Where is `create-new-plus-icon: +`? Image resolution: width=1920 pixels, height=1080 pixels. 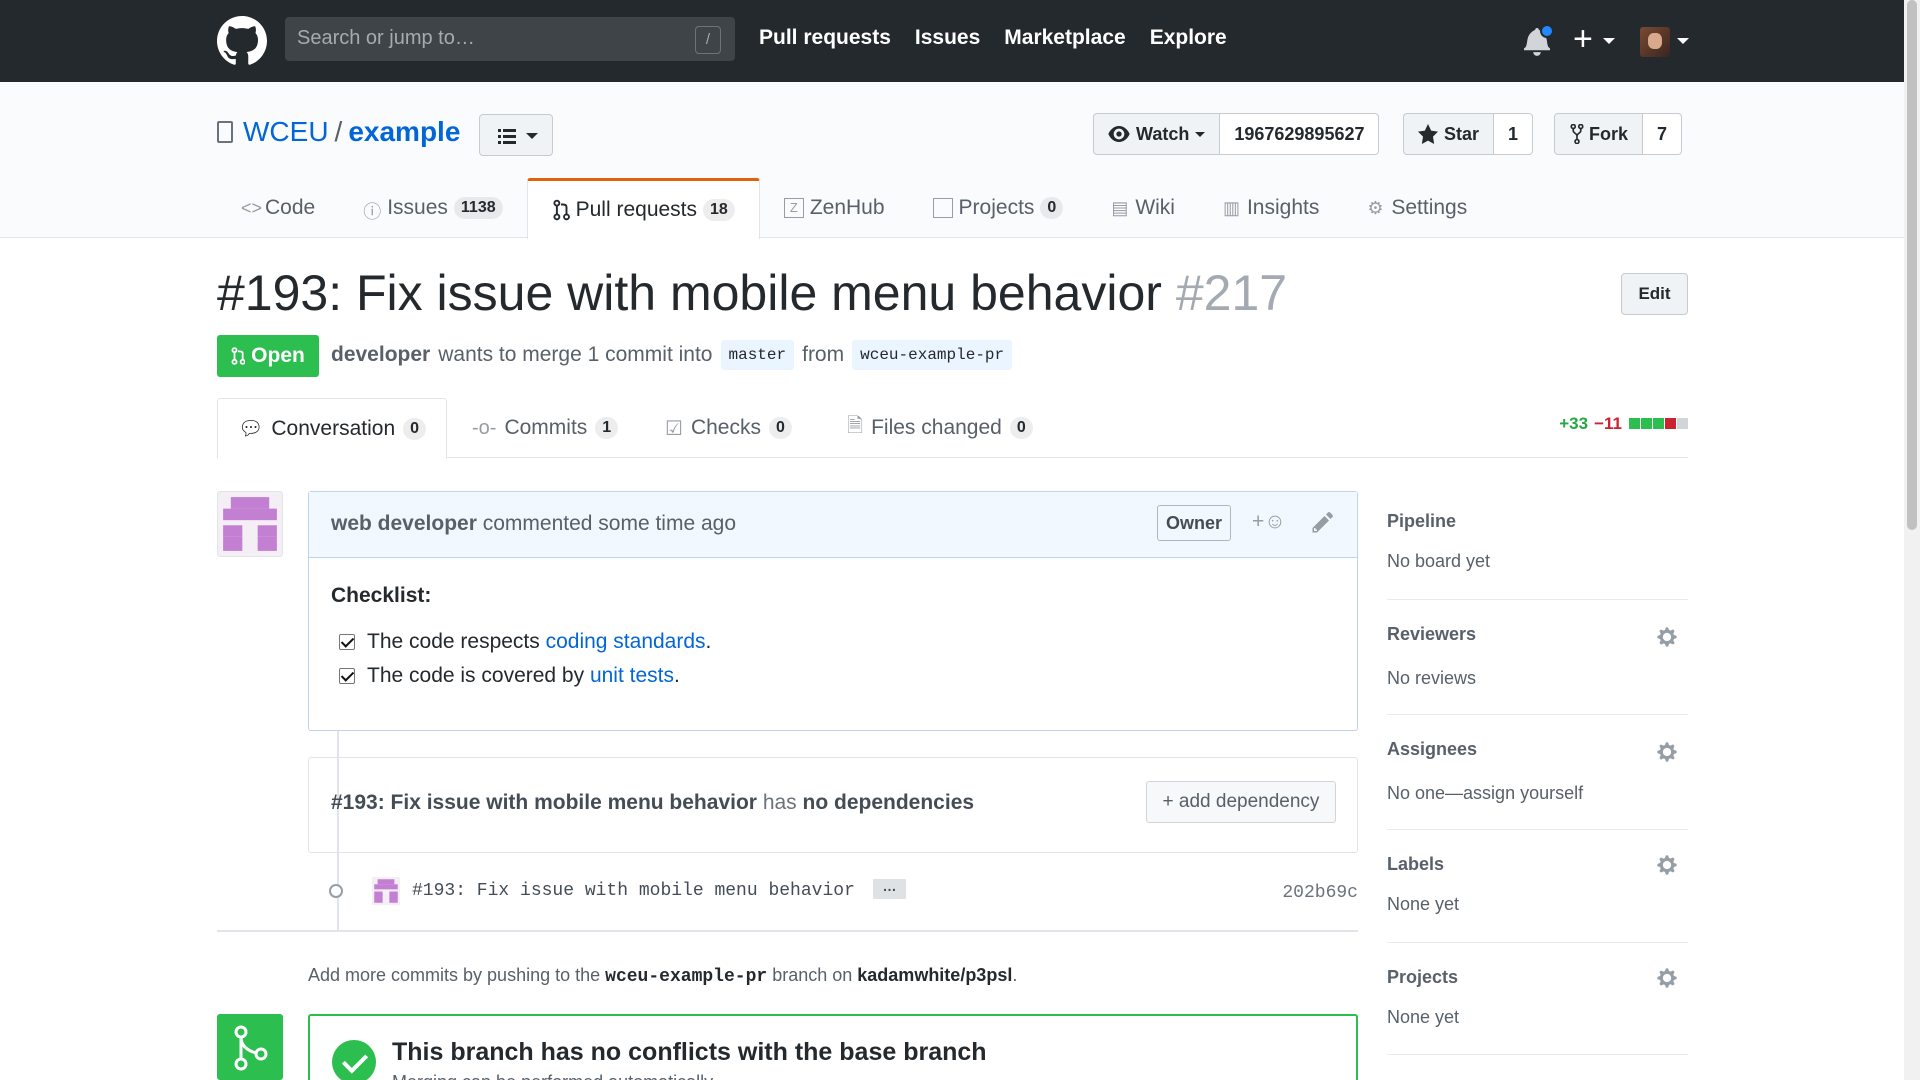
create-new-plus-icon: + is located at coordinates (1583, 39).